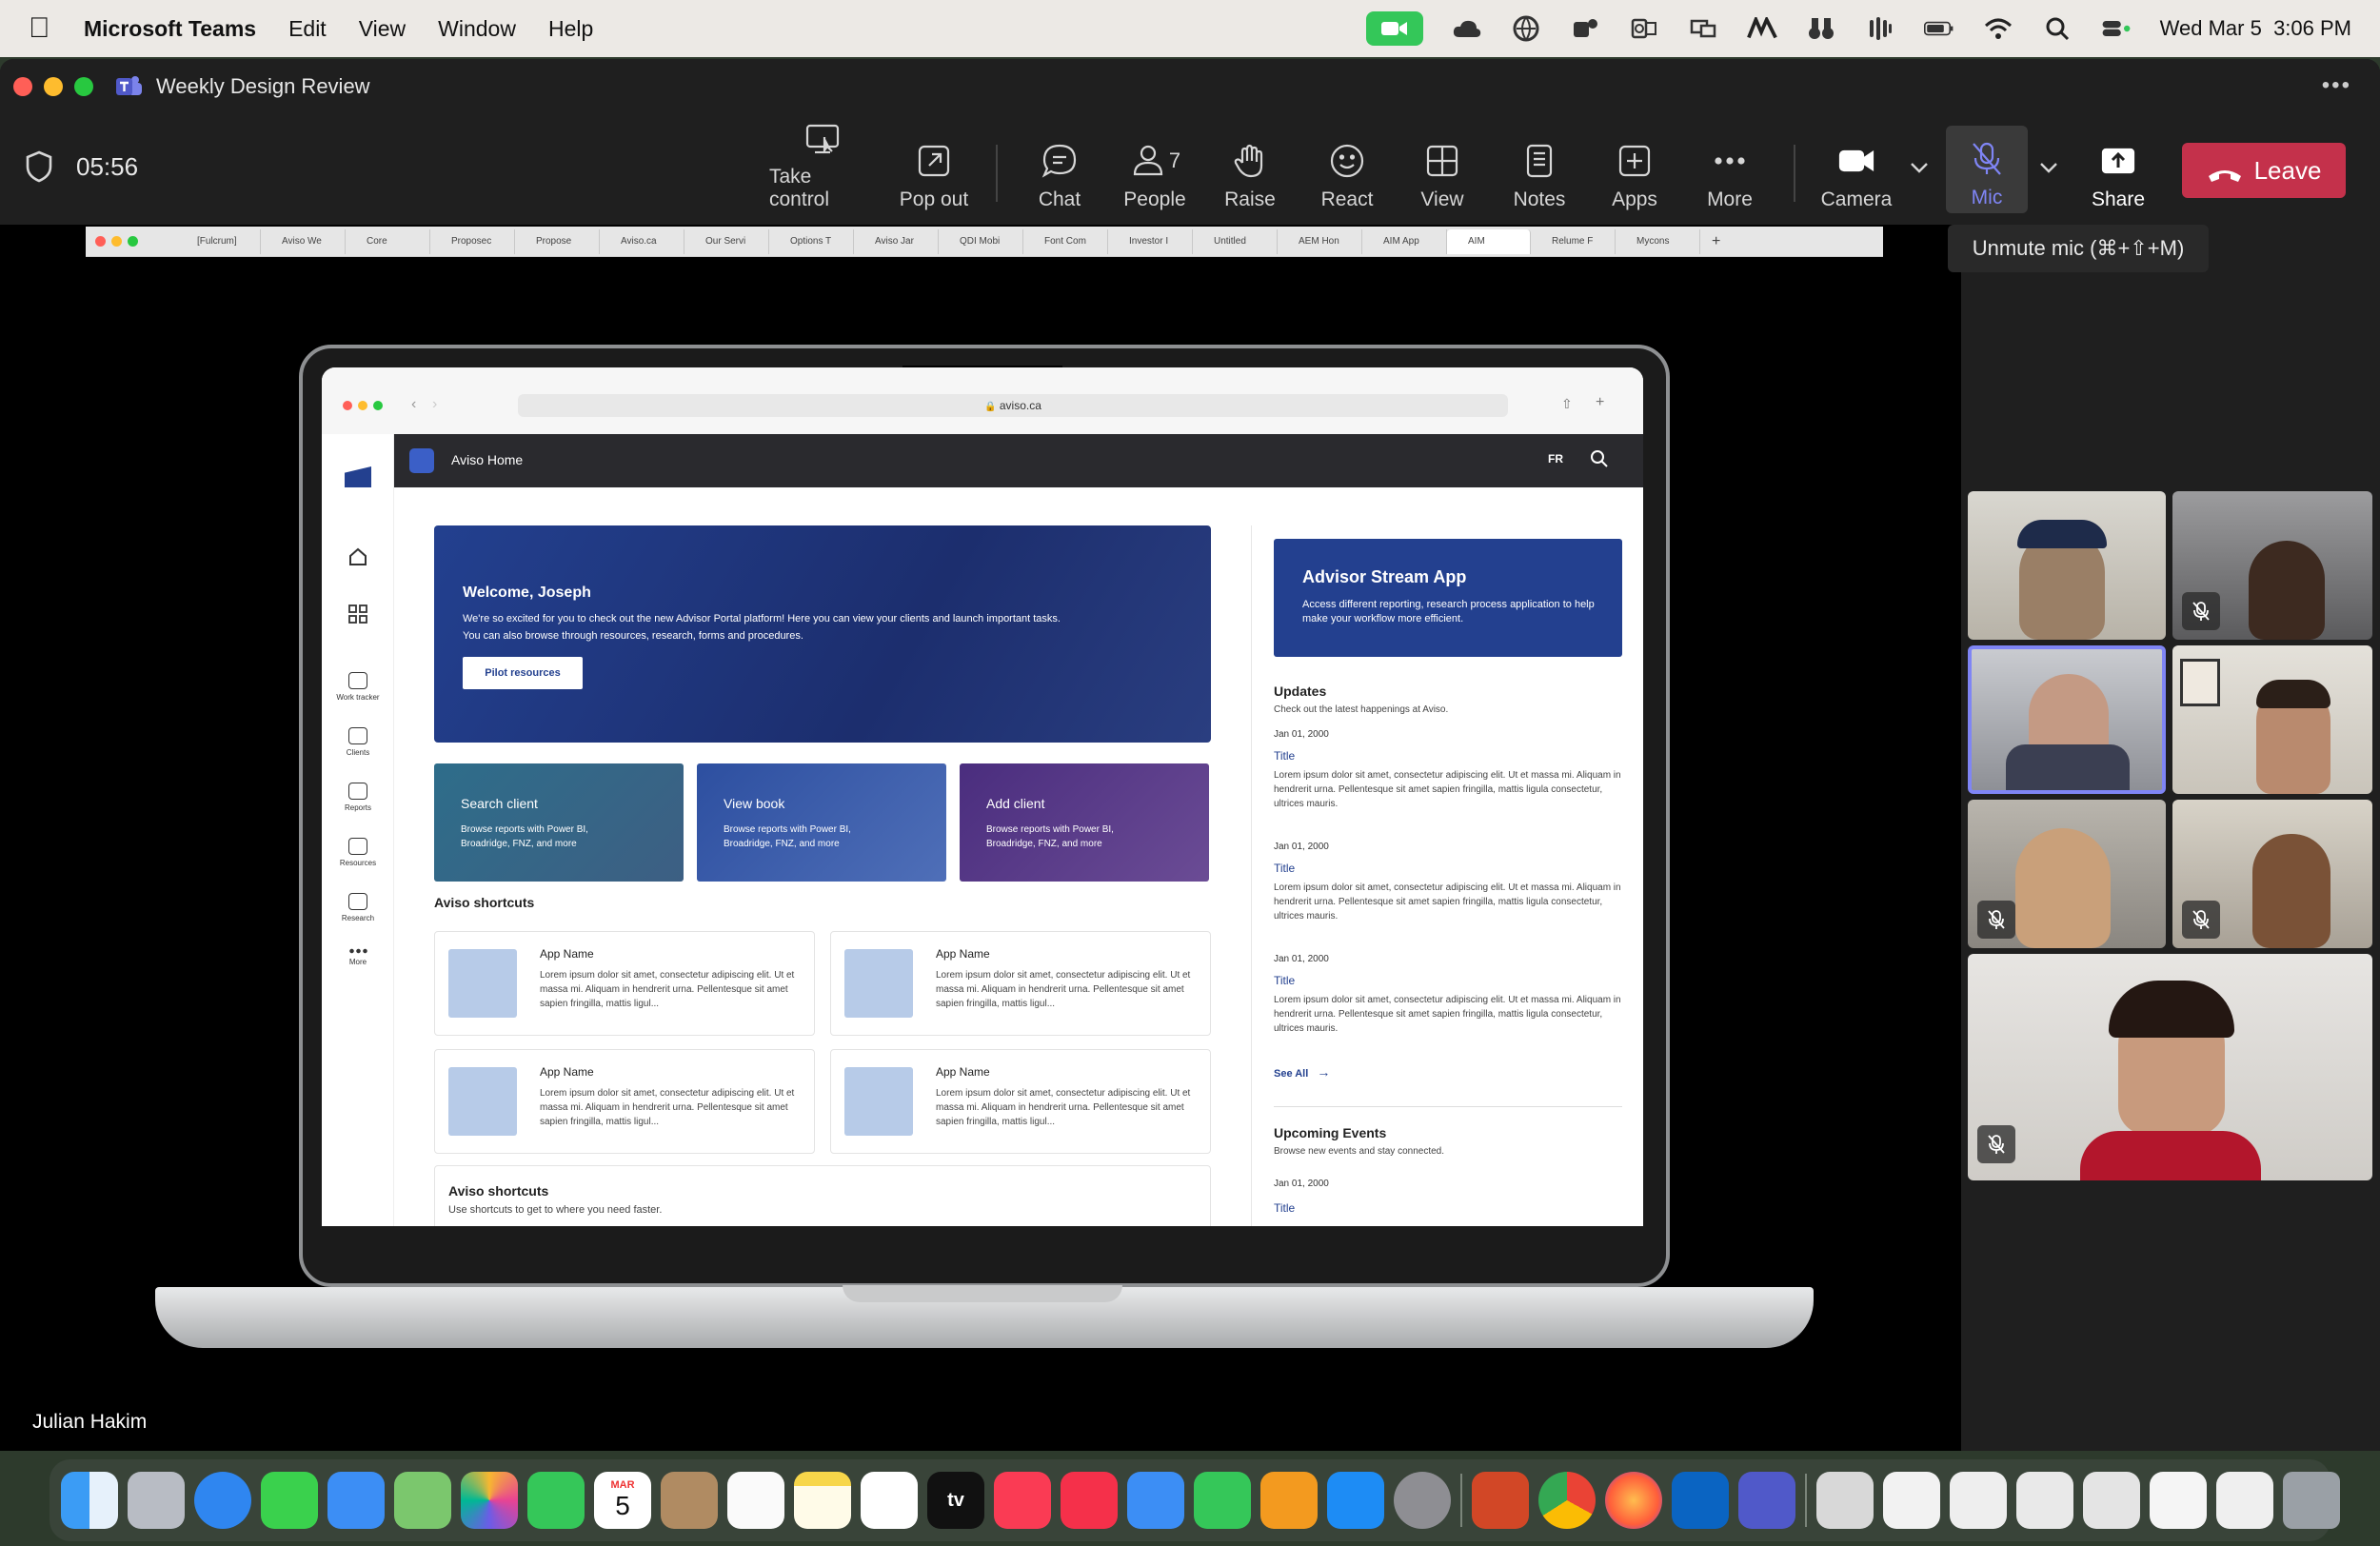 This screenshot has width=2380, height=1546. Describe the element at coordinates (622, 1500) in the screenshot. I see `calendar-icon: MAR 5` at that location.